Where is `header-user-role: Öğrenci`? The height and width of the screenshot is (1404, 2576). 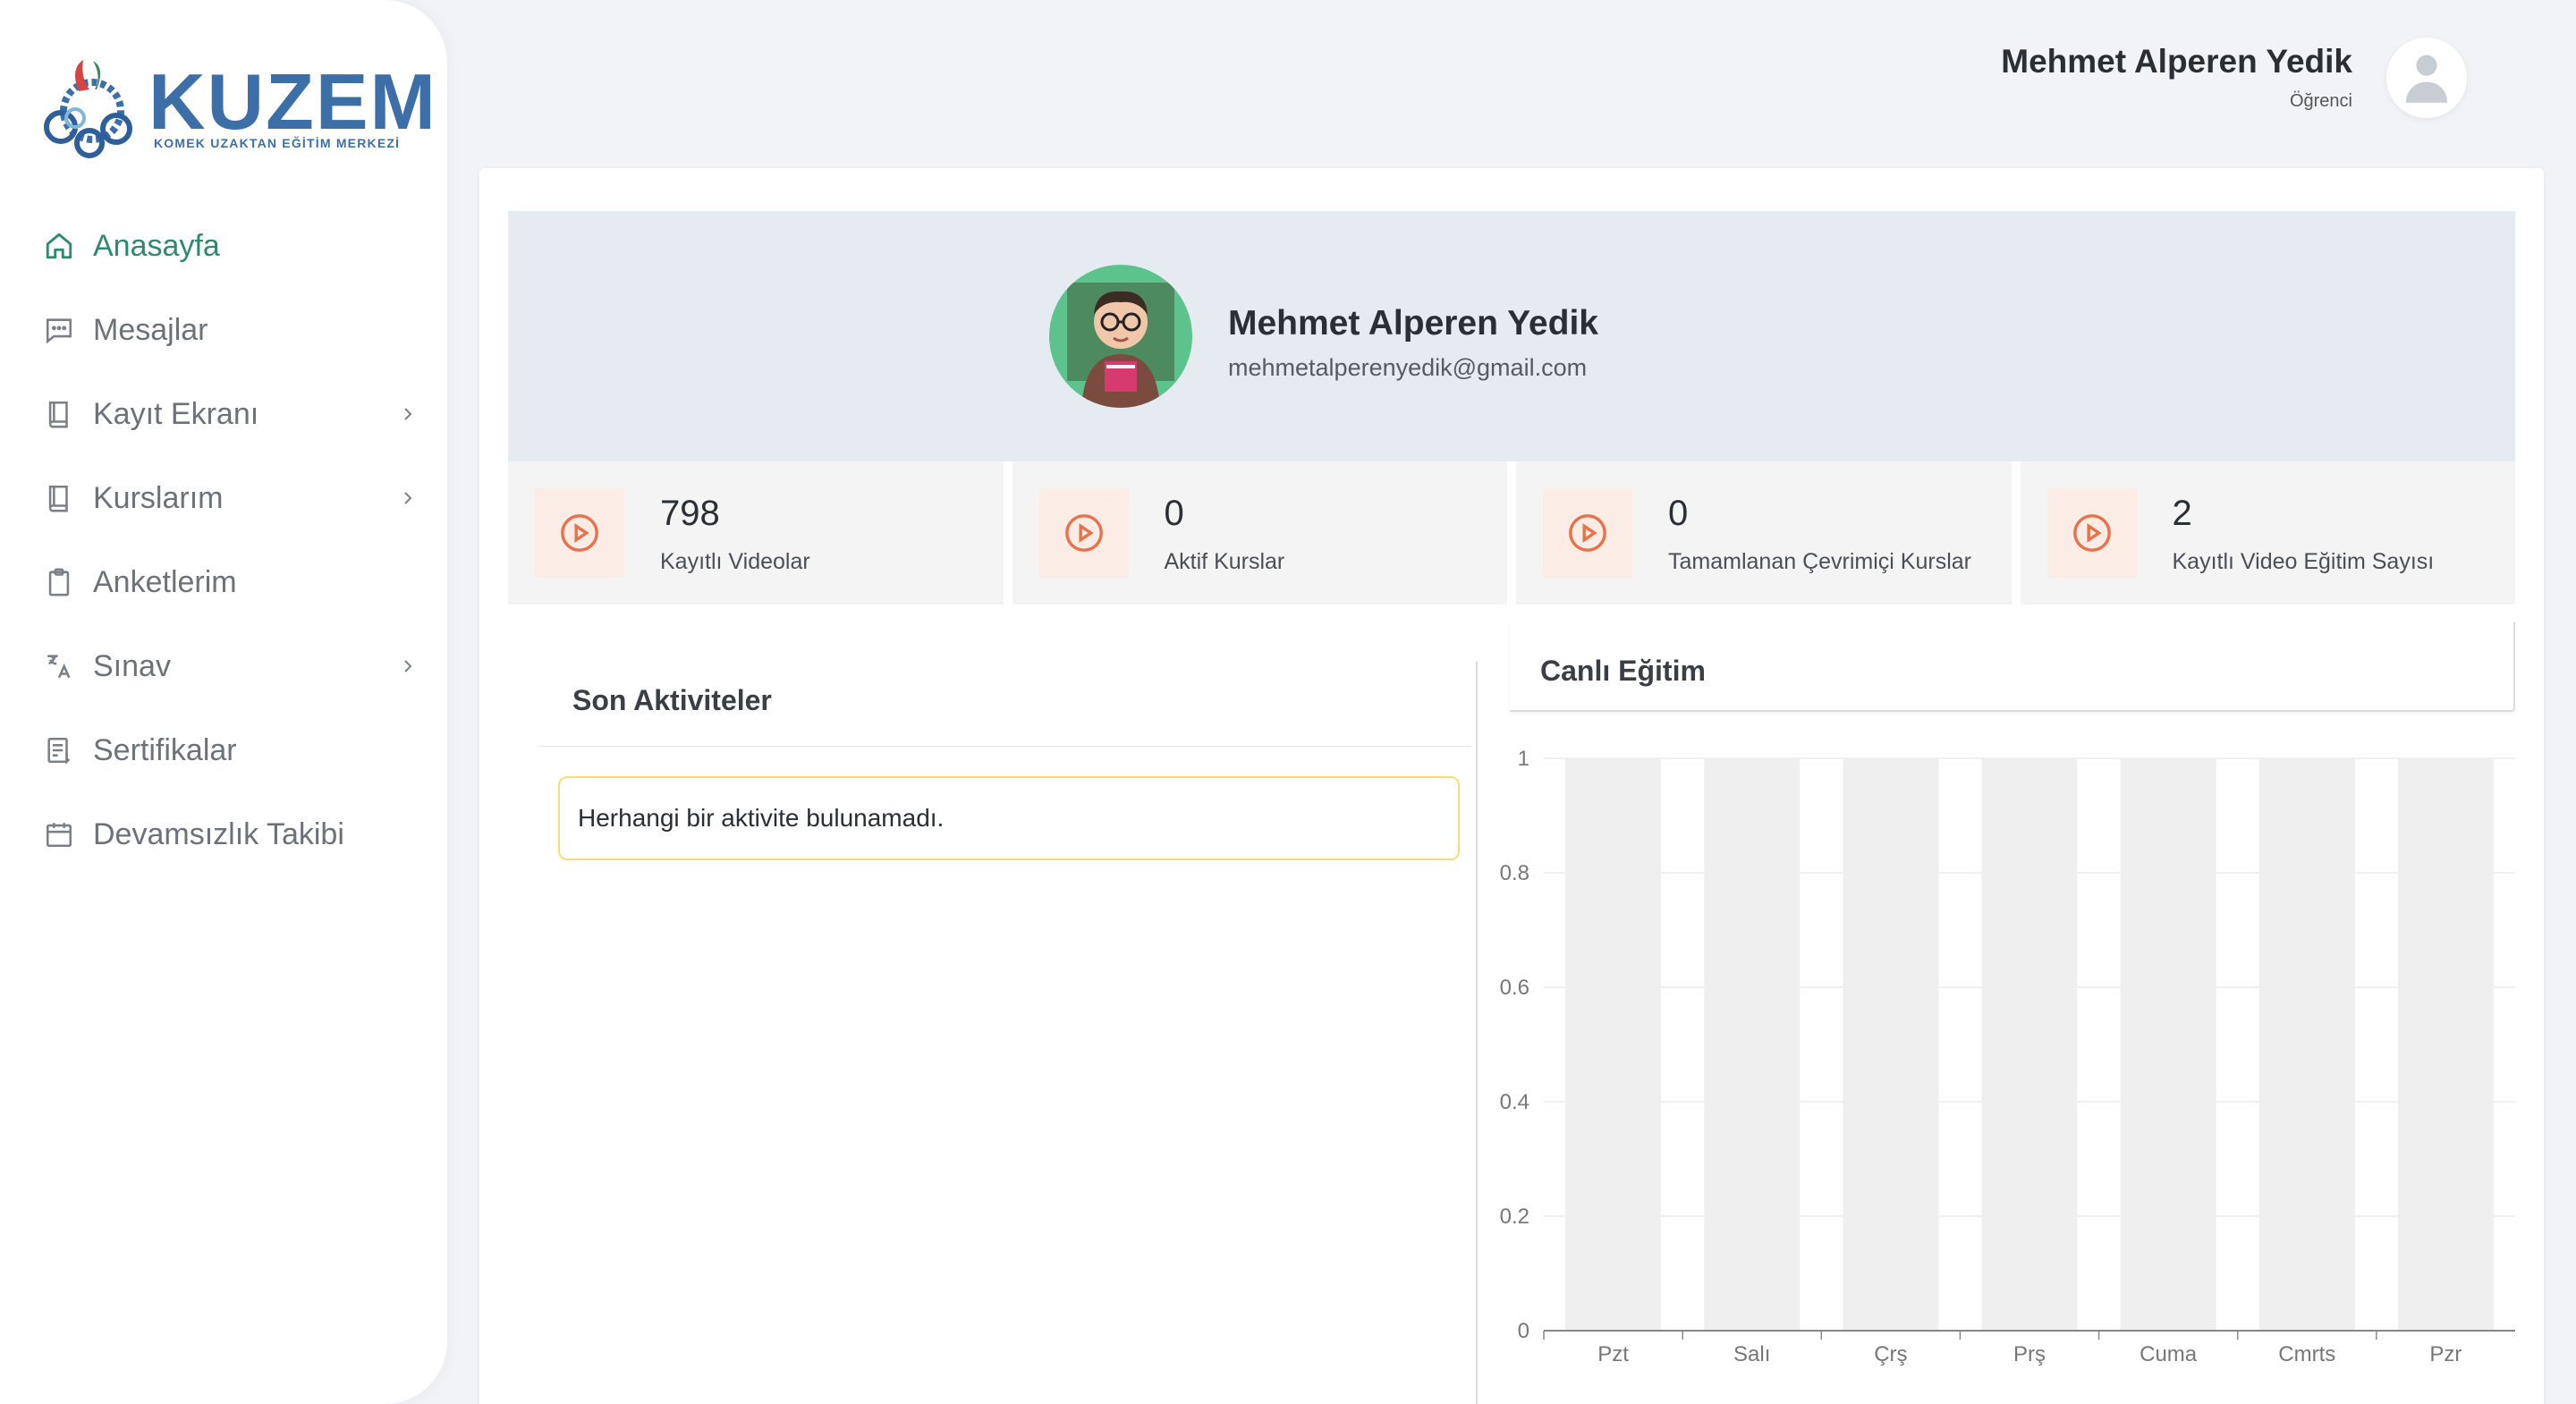 header-user-role: Öğrenci is located at coordinates (2320, 101).